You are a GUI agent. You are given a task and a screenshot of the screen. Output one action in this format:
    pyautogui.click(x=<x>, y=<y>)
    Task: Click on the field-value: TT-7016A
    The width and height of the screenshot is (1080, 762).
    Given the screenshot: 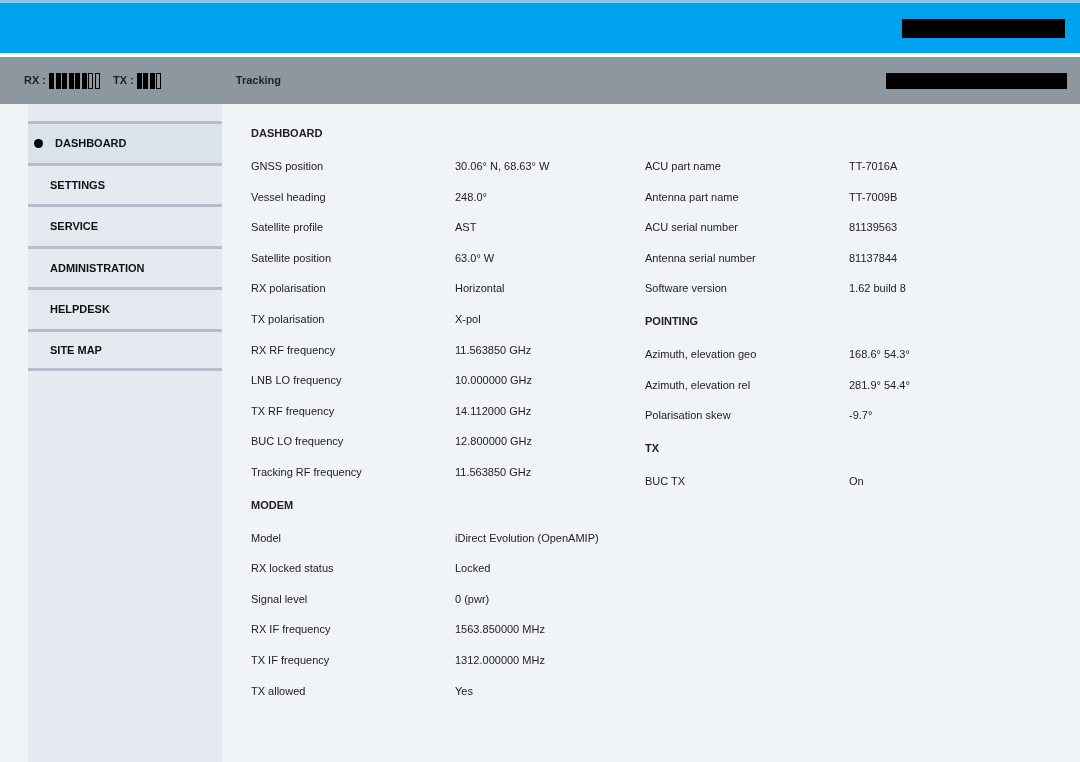 What is the action you would take?
    pyautogui.click(x=873, y=167)
    